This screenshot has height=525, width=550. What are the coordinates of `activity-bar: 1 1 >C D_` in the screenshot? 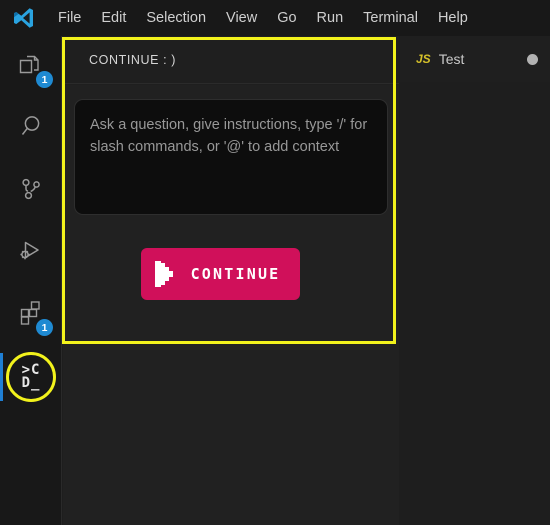 It's located at (31, 280).